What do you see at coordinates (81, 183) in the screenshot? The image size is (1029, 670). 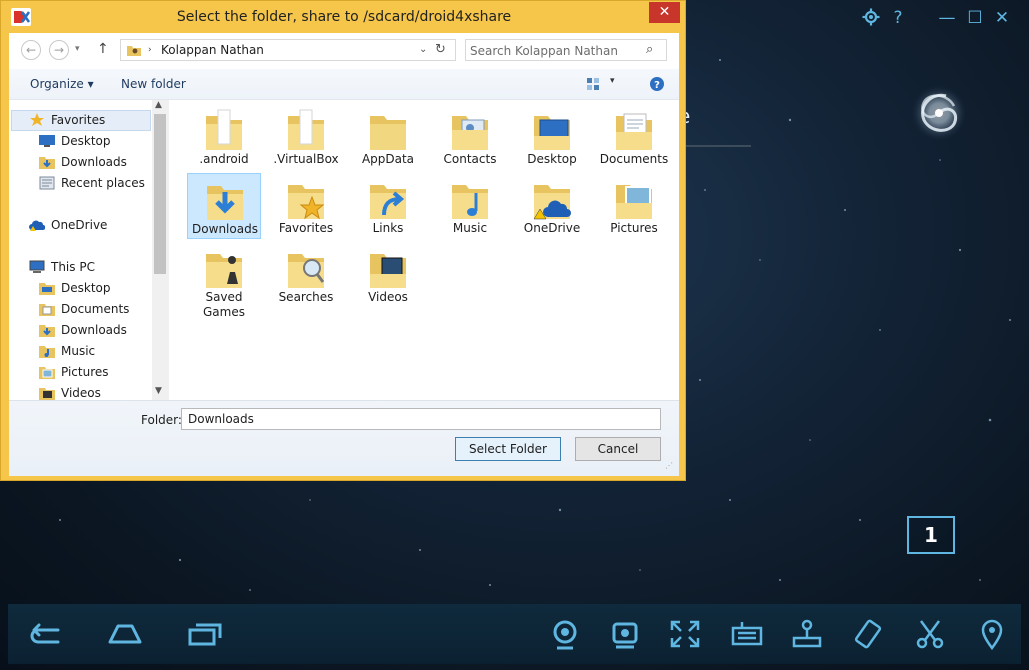 I see `nav-recent-places: Recent places` at bounding box center [81, 183].